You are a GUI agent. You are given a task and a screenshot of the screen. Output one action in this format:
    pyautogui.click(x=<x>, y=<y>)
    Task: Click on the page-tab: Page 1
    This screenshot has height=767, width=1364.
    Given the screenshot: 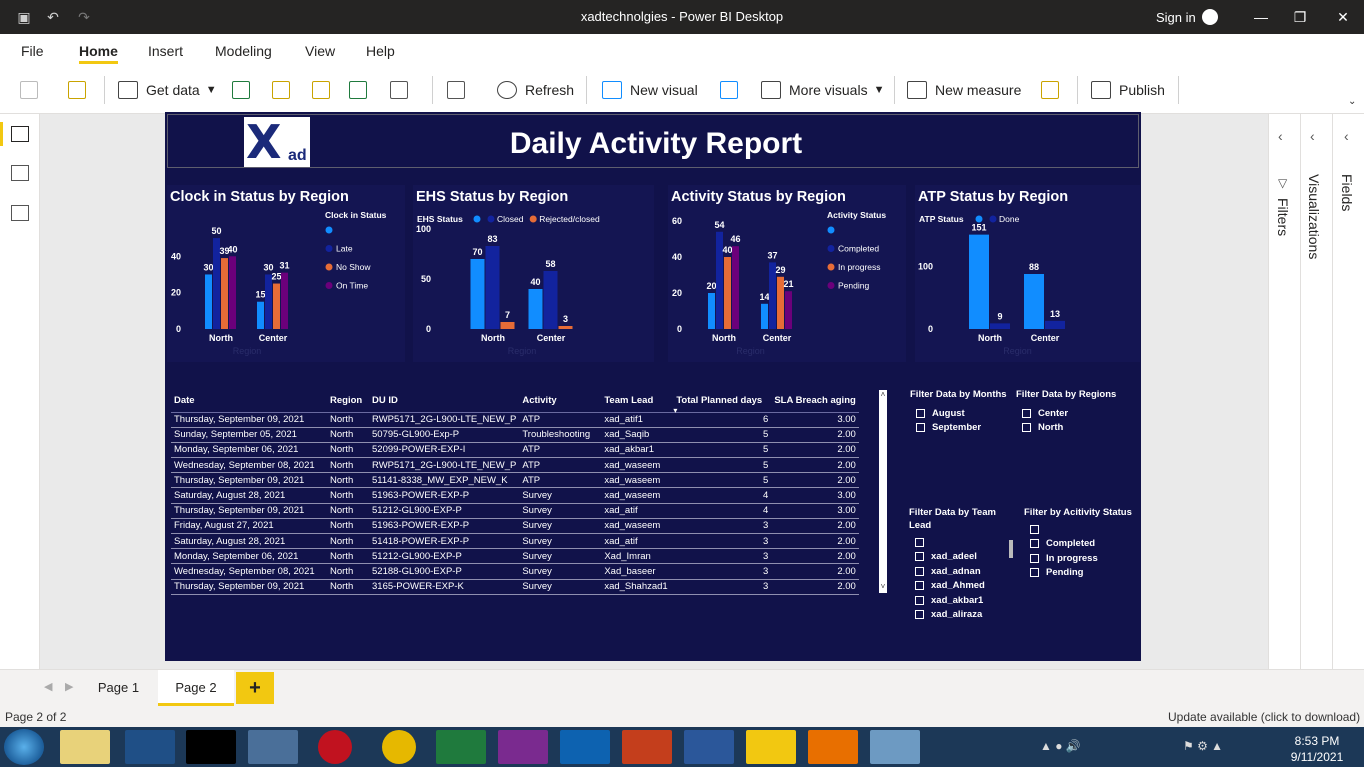 What is the action you would take?
    pyautogui.click(x=118, y=688)
    